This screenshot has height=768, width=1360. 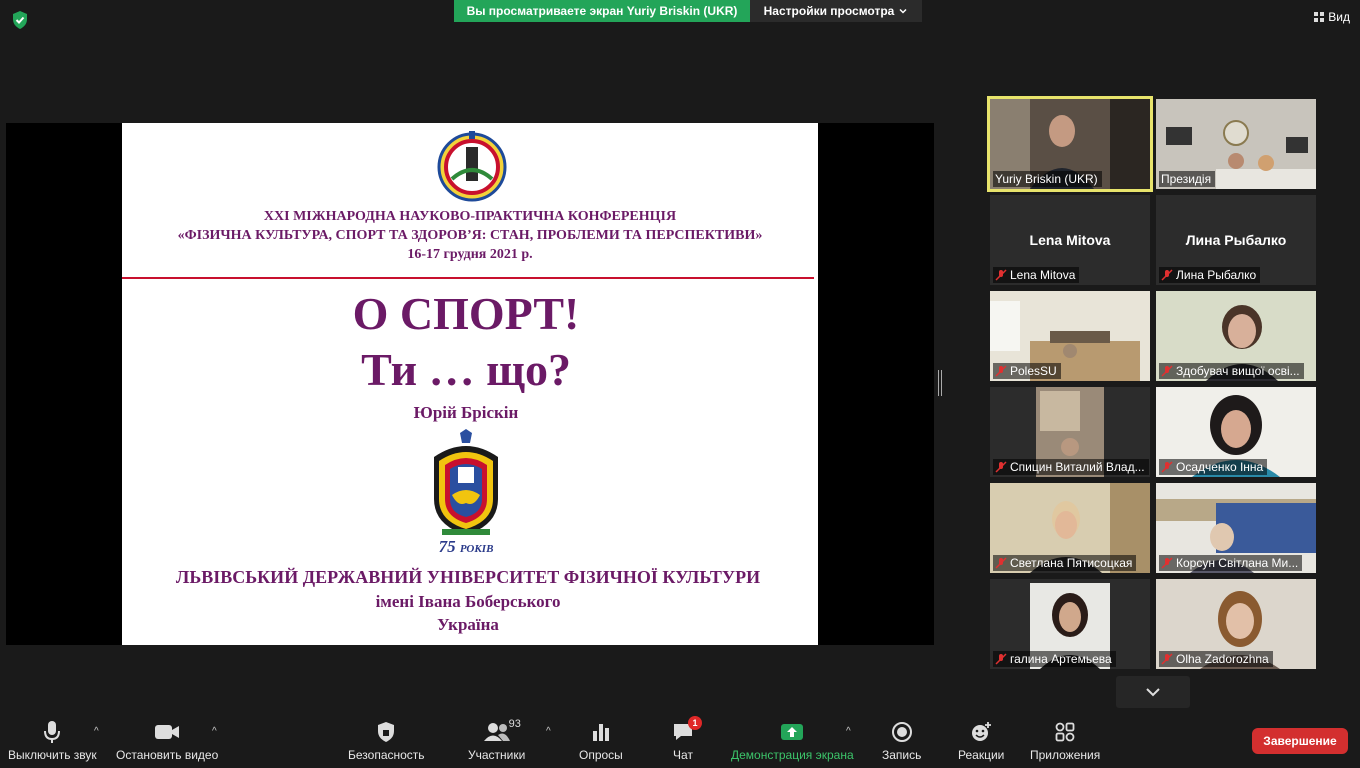 What do you see at coordinates (829, 11) in the screenshot?
I see `view-options-label: Настройки просмотра` at bounding box center [829, 11].